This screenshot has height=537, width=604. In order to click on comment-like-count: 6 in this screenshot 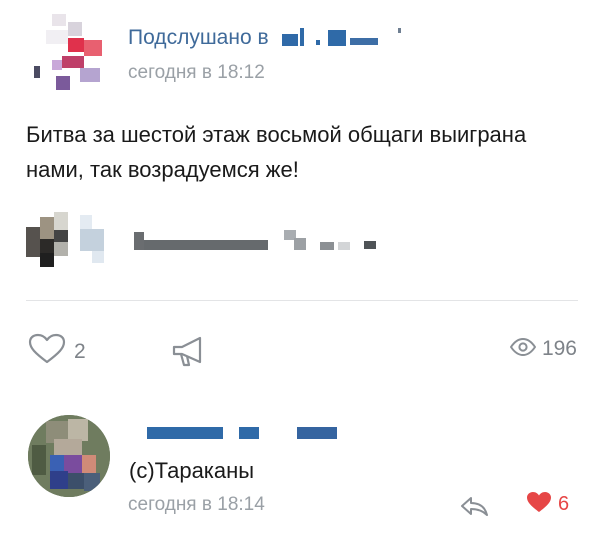, I will do `click(564, 504)`.